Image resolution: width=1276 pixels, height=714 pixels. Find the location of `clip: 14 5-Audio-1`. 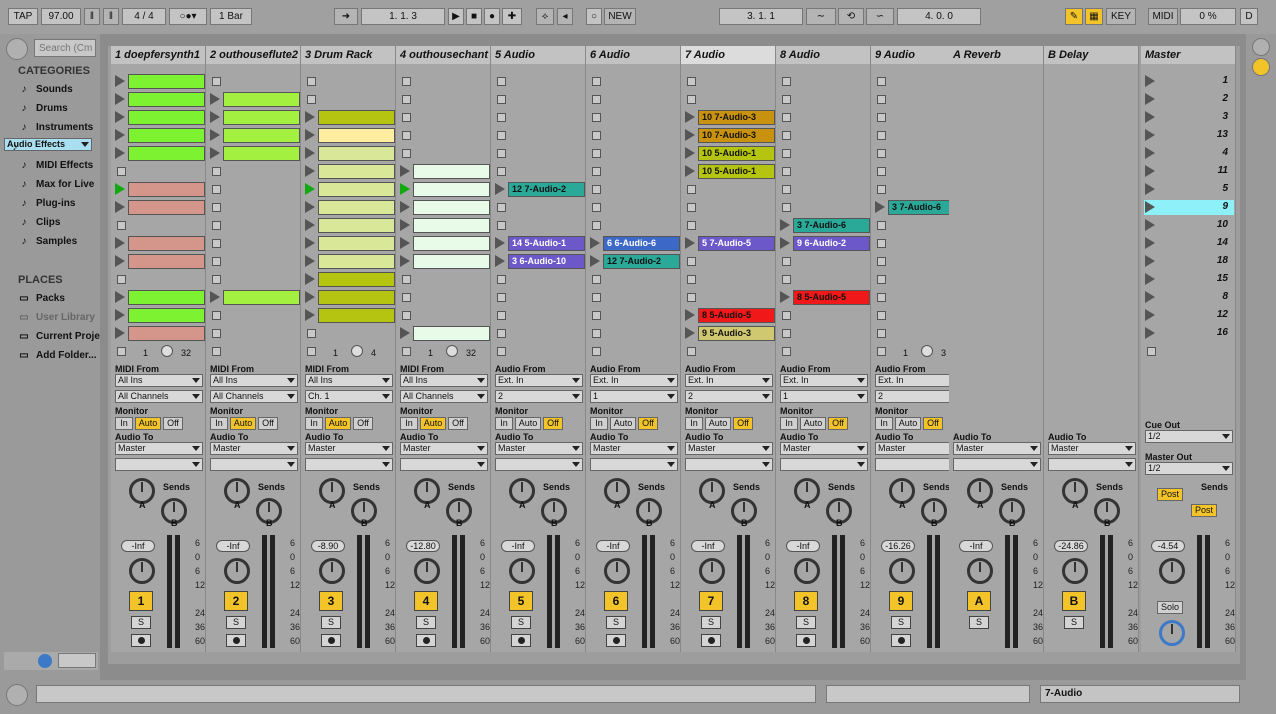

clip: 14 5-Audio-1 is located at coordinates (546, 243).